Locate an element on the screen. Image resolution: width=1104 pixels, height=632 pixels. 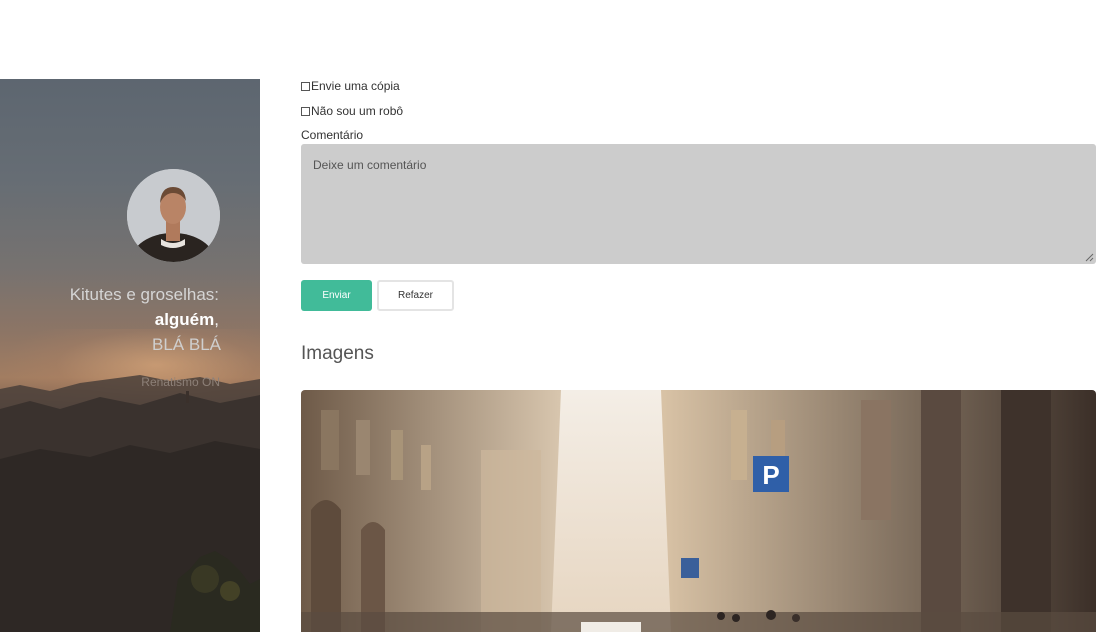
resize-grip-icon is located at coordinates (1089, 257).